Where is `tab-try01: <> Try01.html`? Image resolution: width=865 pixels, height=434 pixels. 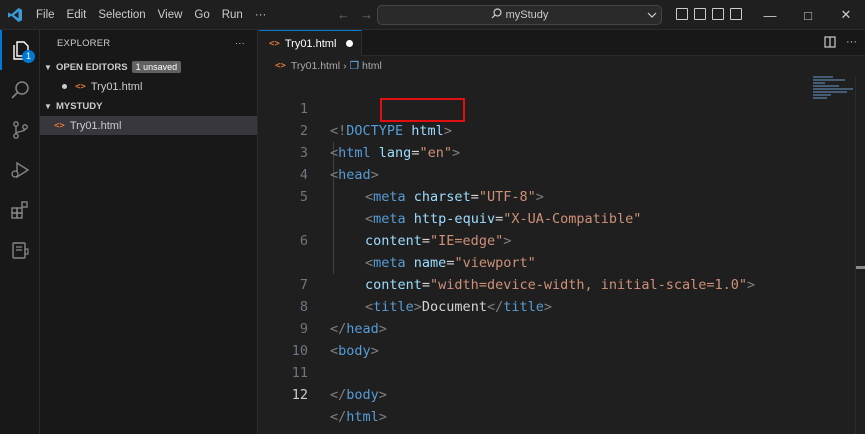
tab-try01: <> Try01.html is located at coordinates (310, 43).